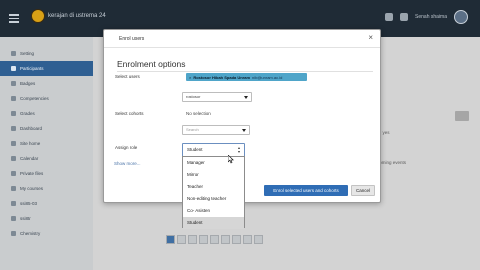 This screenshot has width=480, height=270. What do you see at coordinates (129, 113) in the screenshot?
I see `select-cohorts-label: Select cohorts` at bounding box center [129, 113].